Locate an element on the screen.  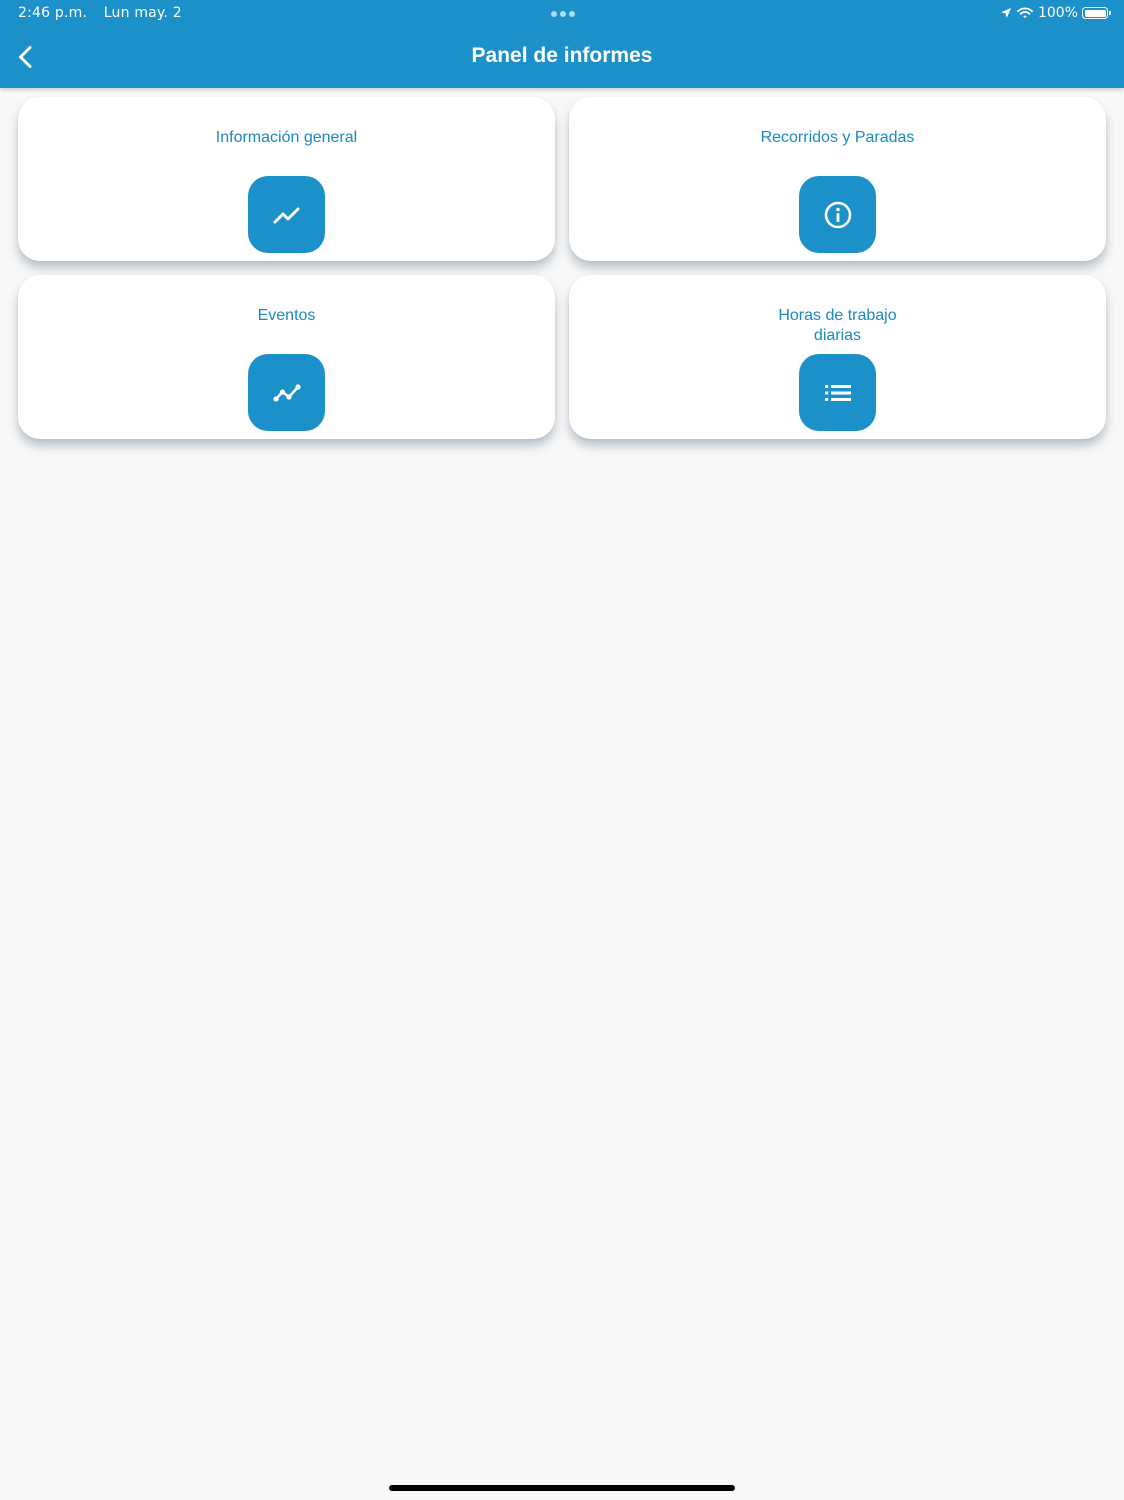
battery-percent: 100% is located at coordinates (1057, 13).